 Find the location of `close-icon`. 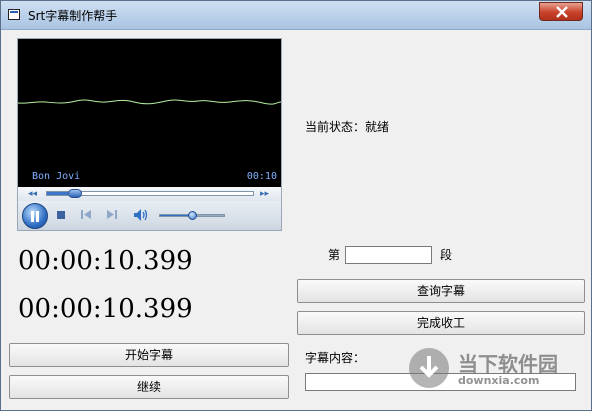

close-icon is located at coordinates (562, 12).